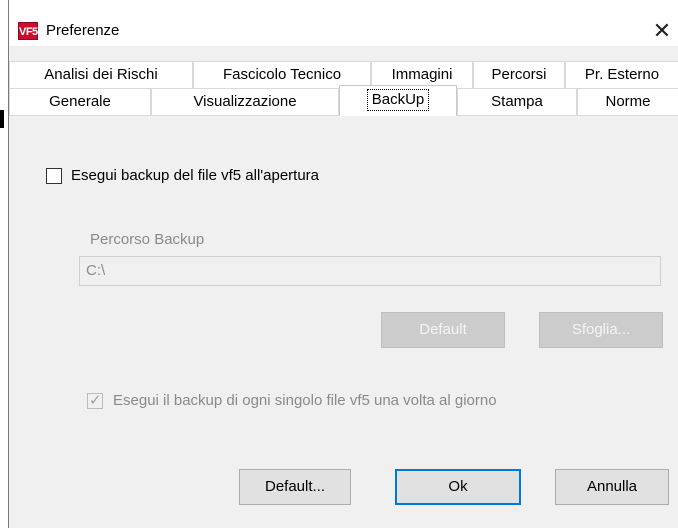 This screenshot has width=678, height=528. I want to click on backup-path-input: C:\, so click(370, 271).